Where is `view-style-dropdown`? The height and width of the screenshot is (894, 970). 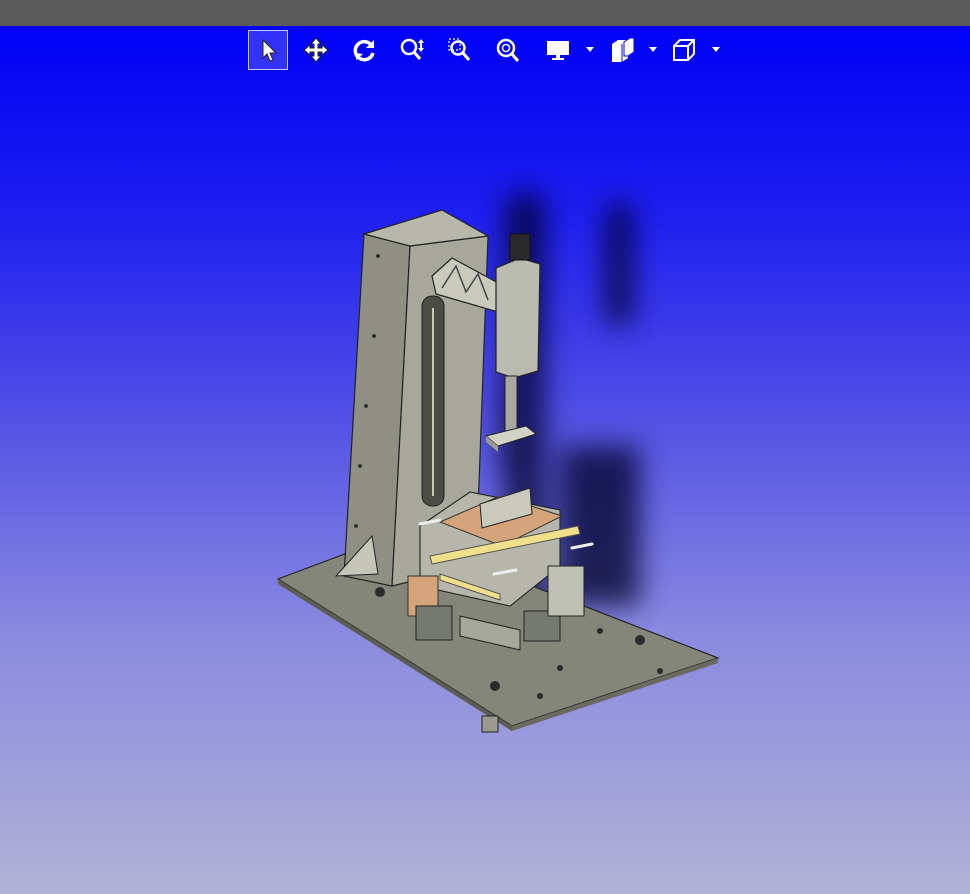
view-style-dropdown is located at coordinates (653, 50).